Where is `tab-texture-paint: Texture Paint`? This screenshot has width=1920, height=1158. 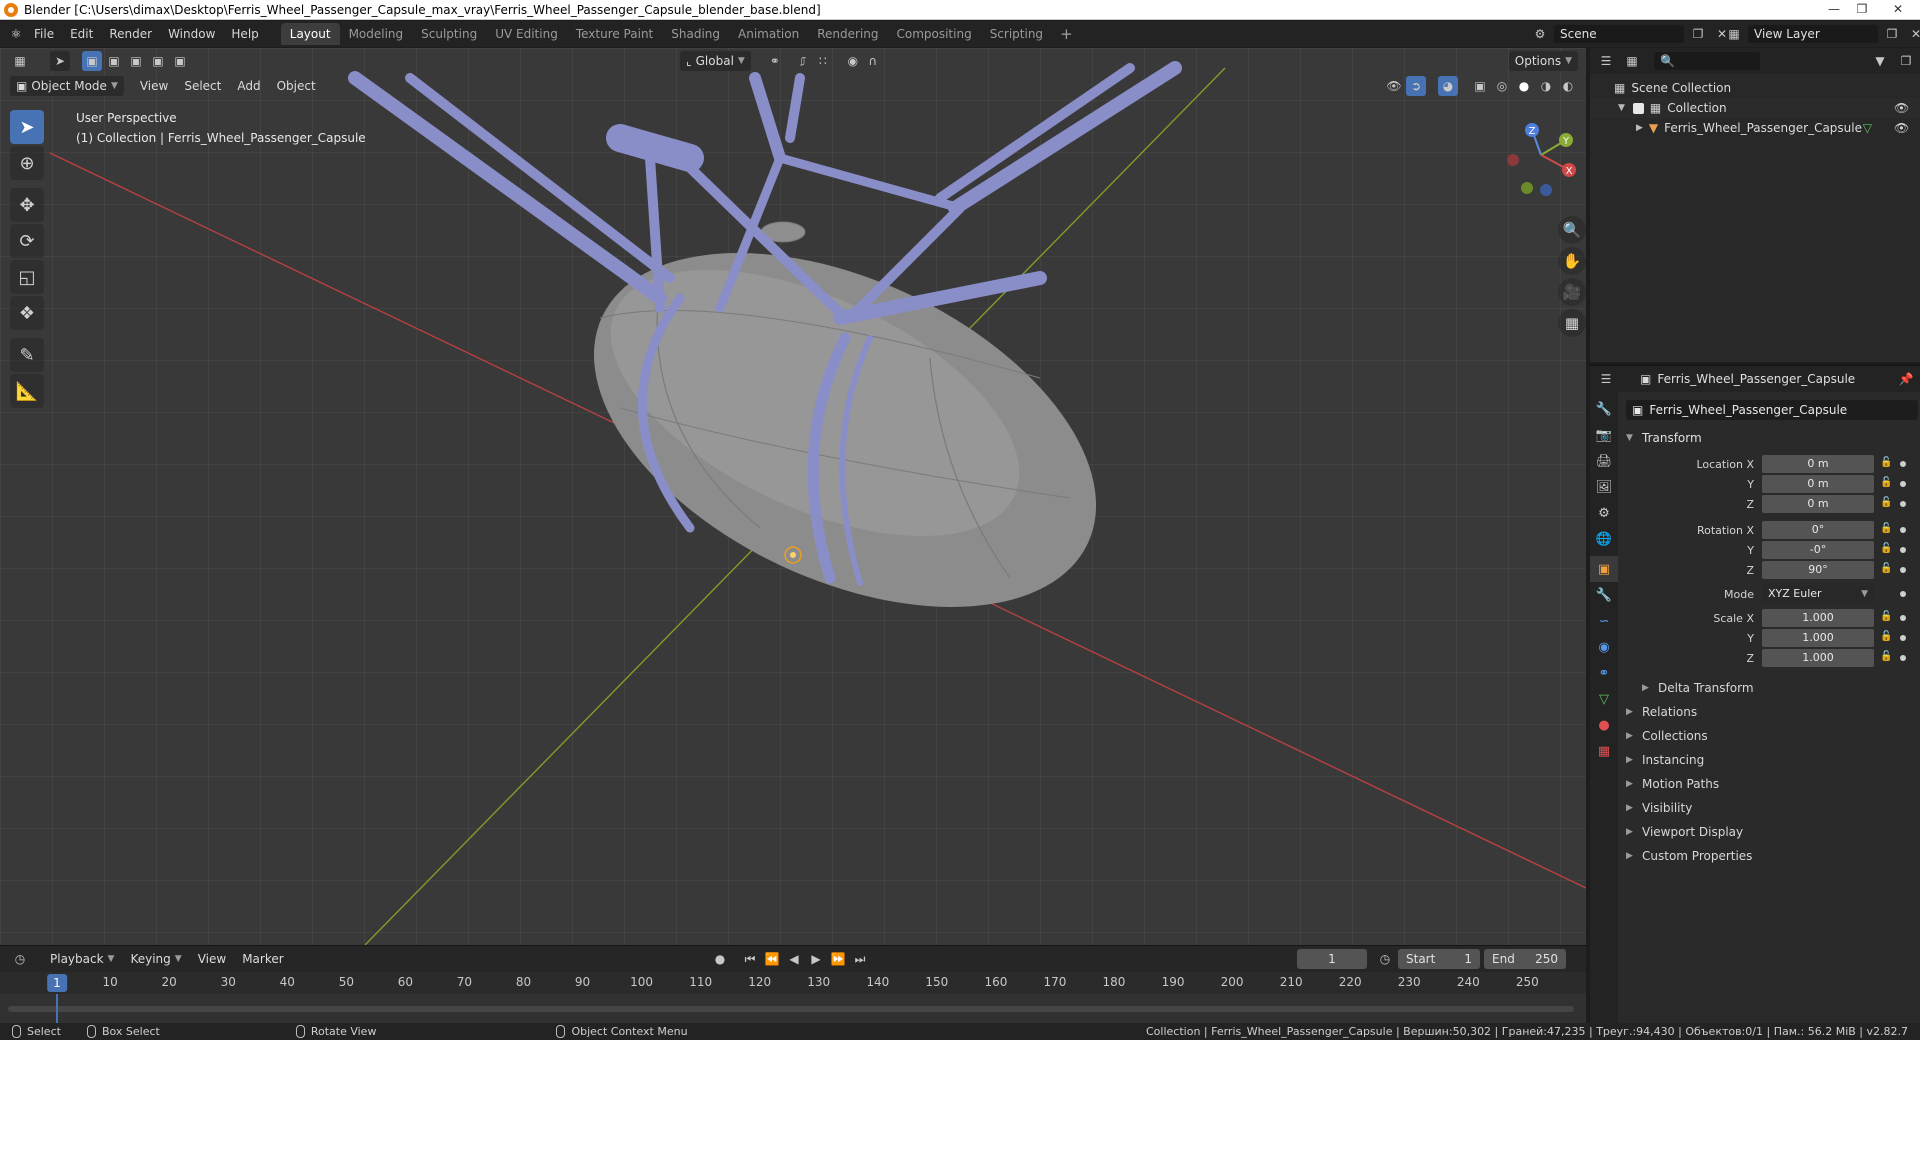 tab-texture-paint: Texture Paint is located at coordinates (614, 34).